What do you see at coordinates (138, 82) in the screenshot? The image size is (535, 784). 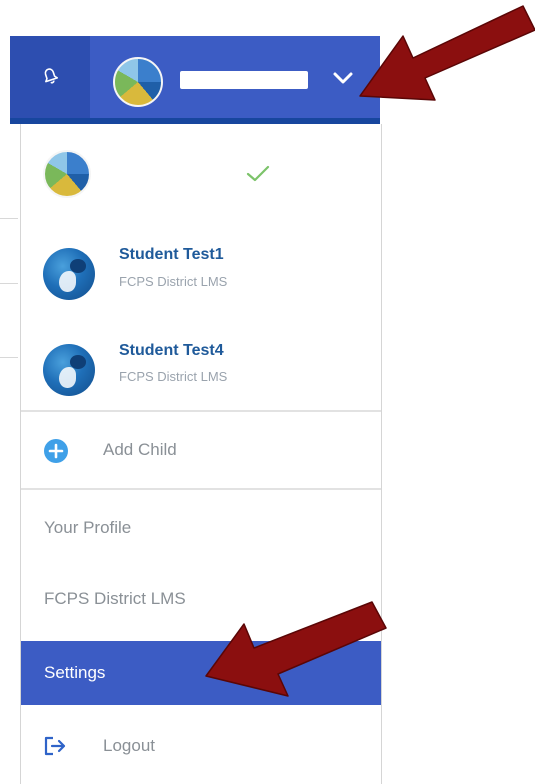 I see `current-user-avatar` at bounding box center [138, 82].